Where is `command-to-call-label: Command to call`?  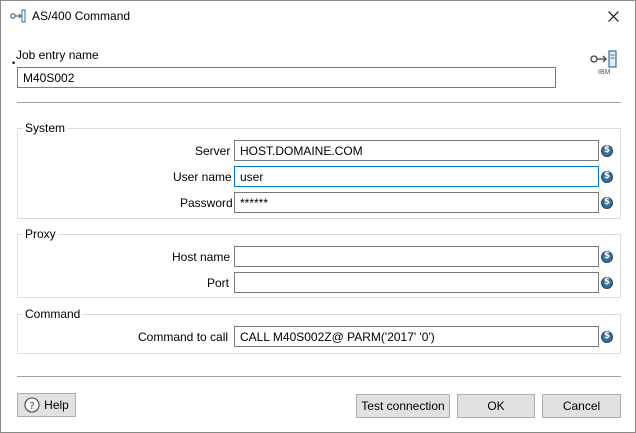 command-to-call-label: Command to call is located at coordinates (183, 337).